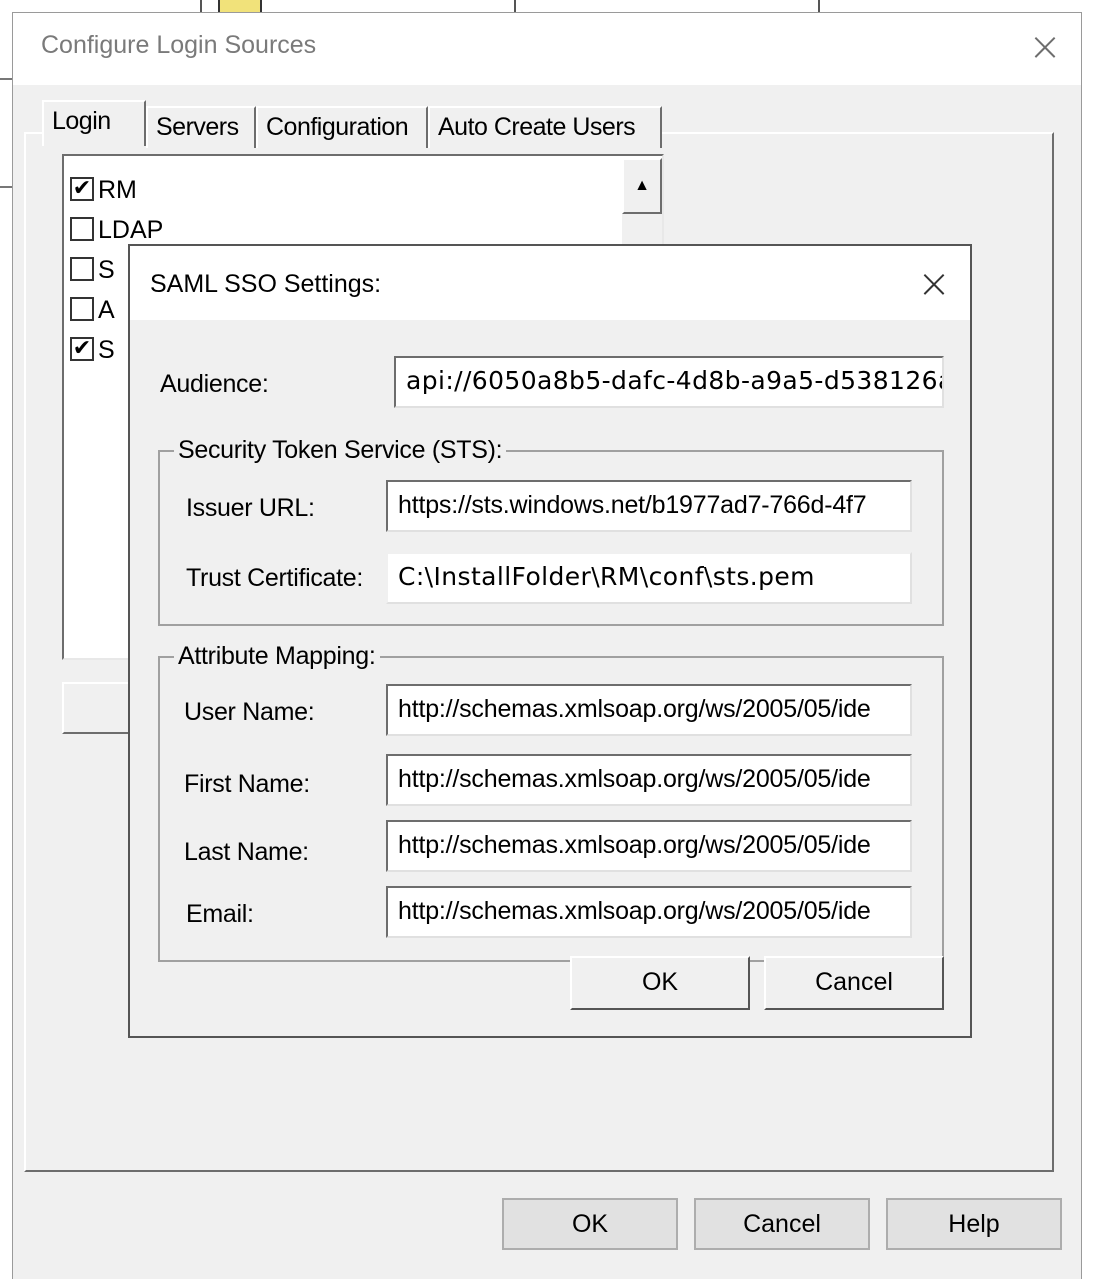 Image resolution: width=1116 pixels, height=1279 pixels. Describe the element at coordinates (250, 508) in the screenshot. I see `issuer-url-label: Issuer URL:` at that location.